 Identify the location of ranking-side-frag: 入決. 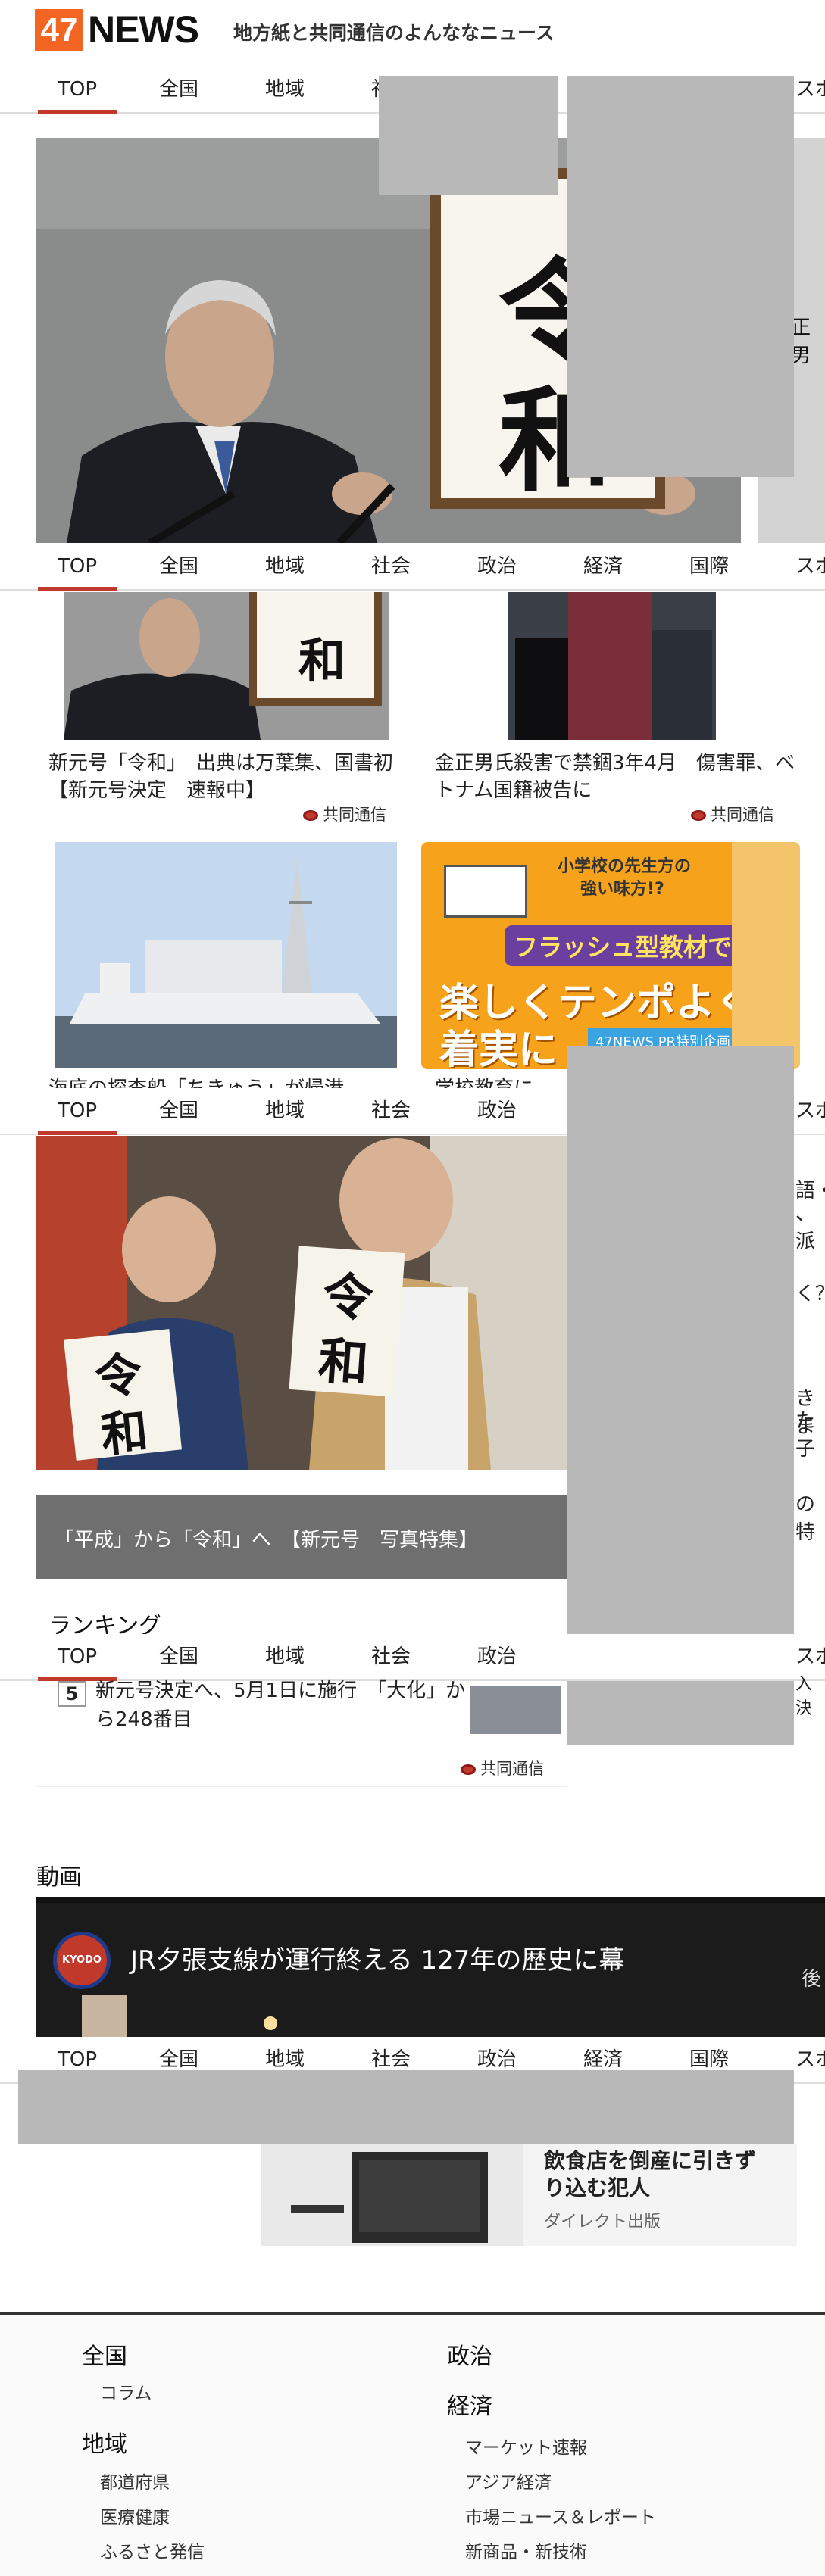
(804, 1696).